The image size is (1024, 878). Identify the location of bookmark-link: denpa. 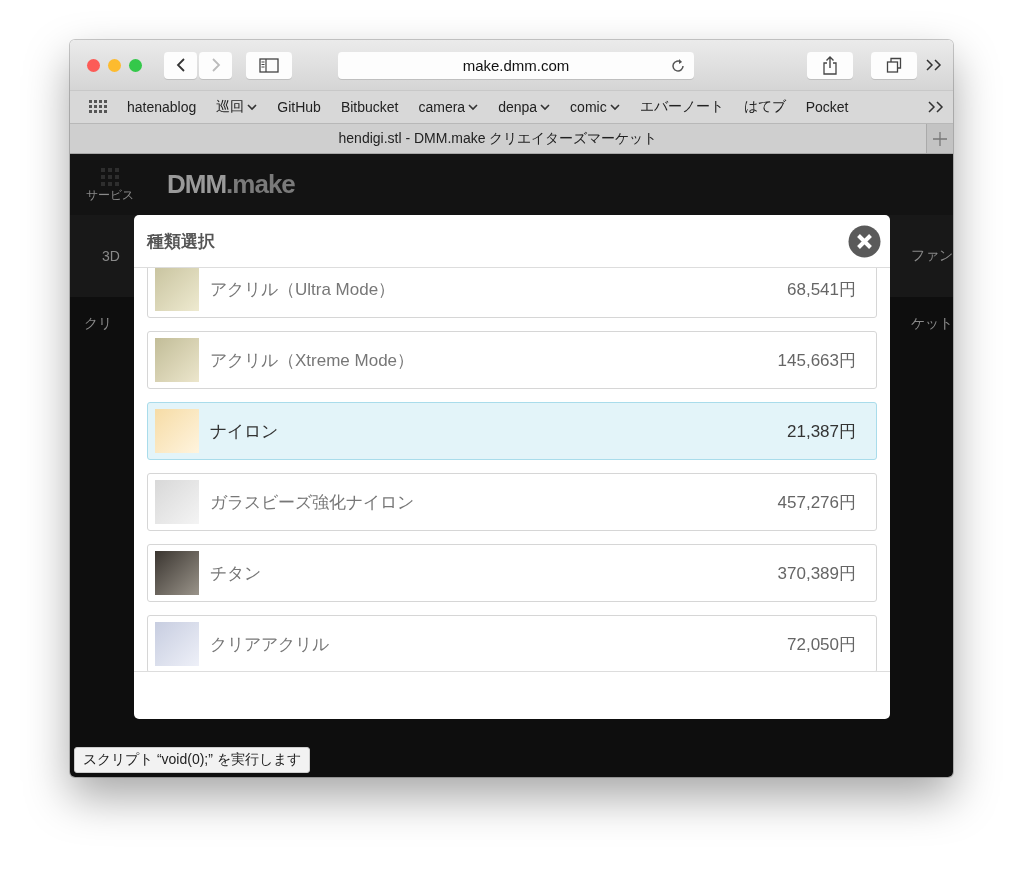
(524, 107).